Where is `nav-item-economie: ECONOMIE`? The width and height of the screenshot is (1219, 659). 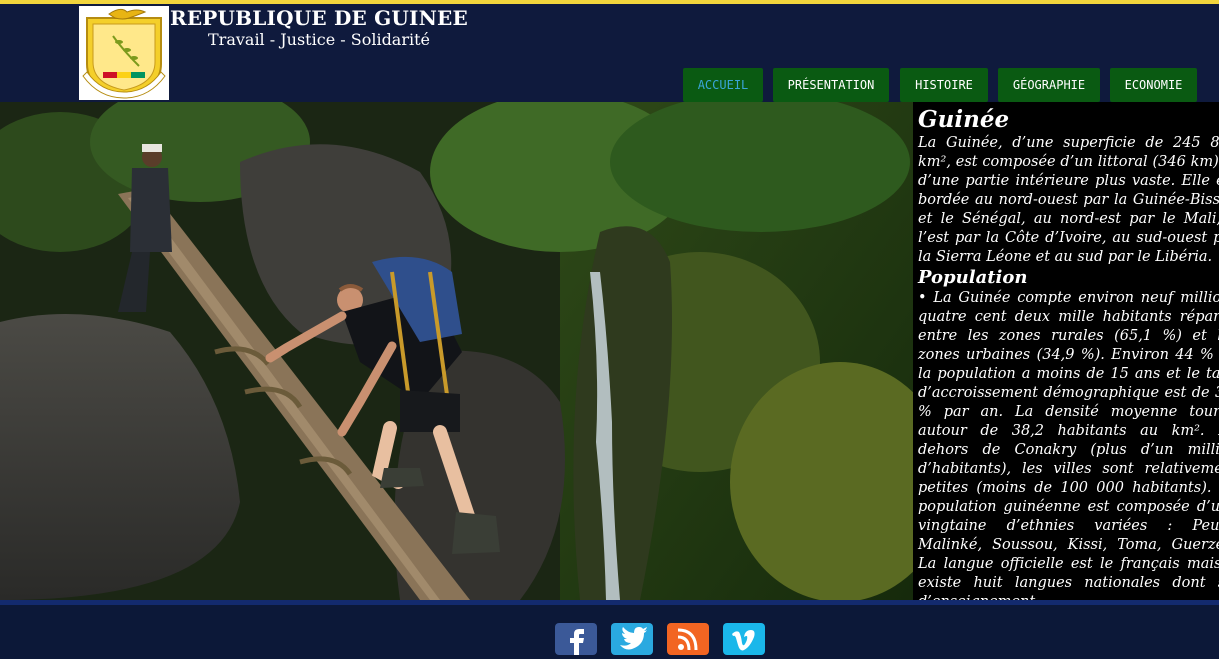 nav-item-economie: ECONOMIE is located at coordinates (1153, 85).